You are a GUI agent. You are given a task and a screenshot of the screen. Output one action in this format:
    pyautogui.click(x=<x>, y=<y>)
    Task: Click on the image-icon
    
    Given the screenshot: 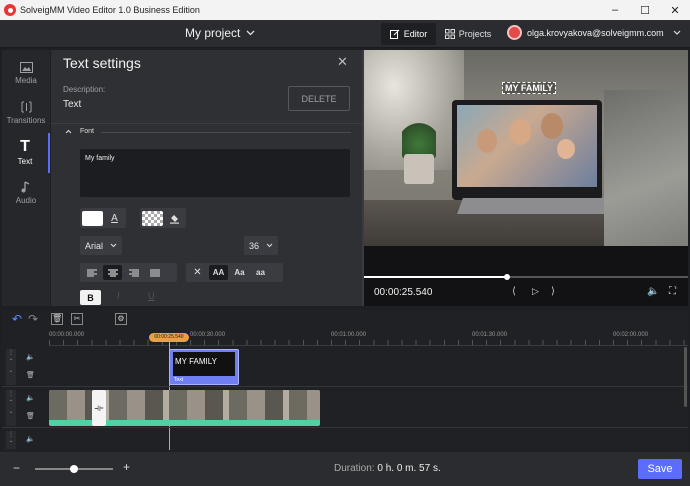 What is the action you would take?
    pyautogui.click(x=26, y=67)
    